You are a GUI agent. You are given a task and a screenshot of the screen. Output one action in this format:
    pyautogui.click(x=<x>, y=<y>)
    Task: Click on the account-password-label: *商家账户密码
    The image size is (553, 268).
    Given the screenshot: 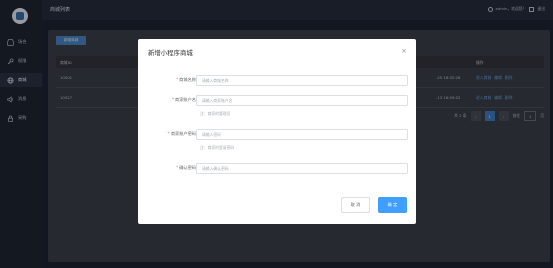 What is the action you would take?
    pyautogui.click(x=181, y=133)
    